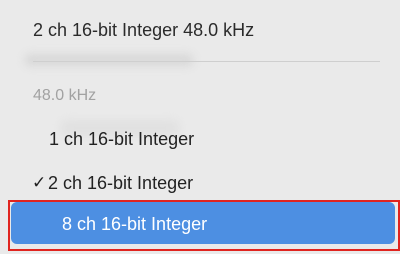 This screenshot has width=400, height=254. What do you see at coordinates (206, 139) in the screenshot?
I see `menu-item-1ch-16bit: 1 ch 16-bit Integer` at bounding box center [206, 139].